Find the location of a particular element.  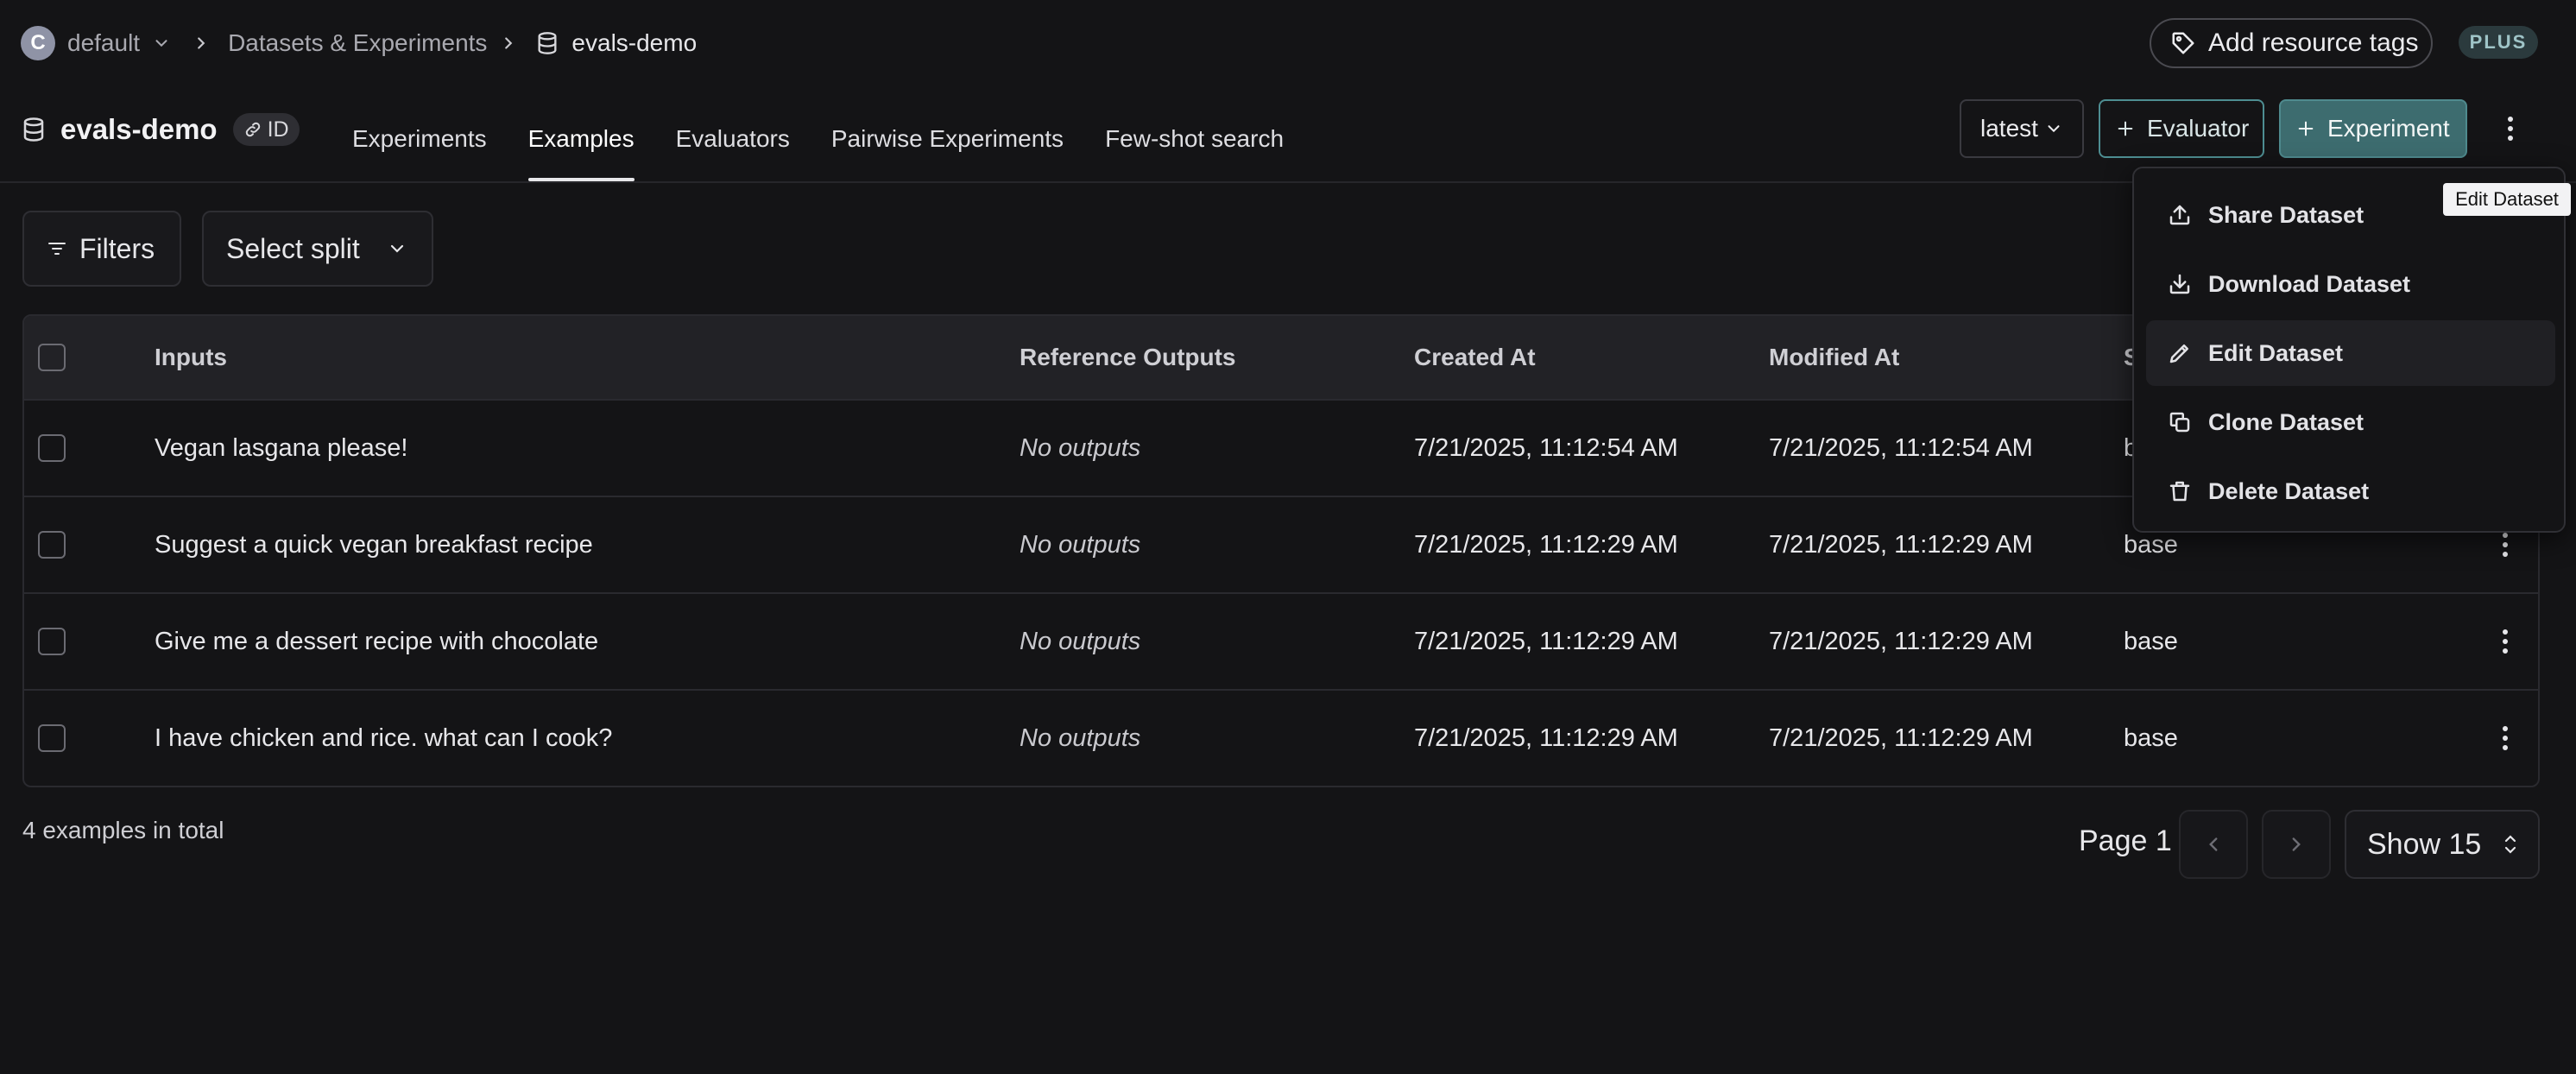

add-experiment-button: Experiment is located at coordinates (2373, 128).